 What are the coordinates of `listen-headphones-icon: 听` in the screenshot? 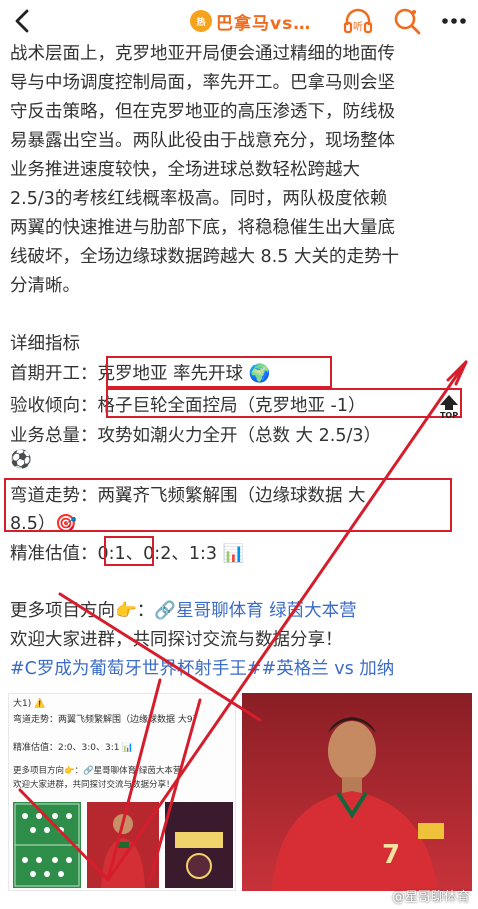 It's located at (358, 22).